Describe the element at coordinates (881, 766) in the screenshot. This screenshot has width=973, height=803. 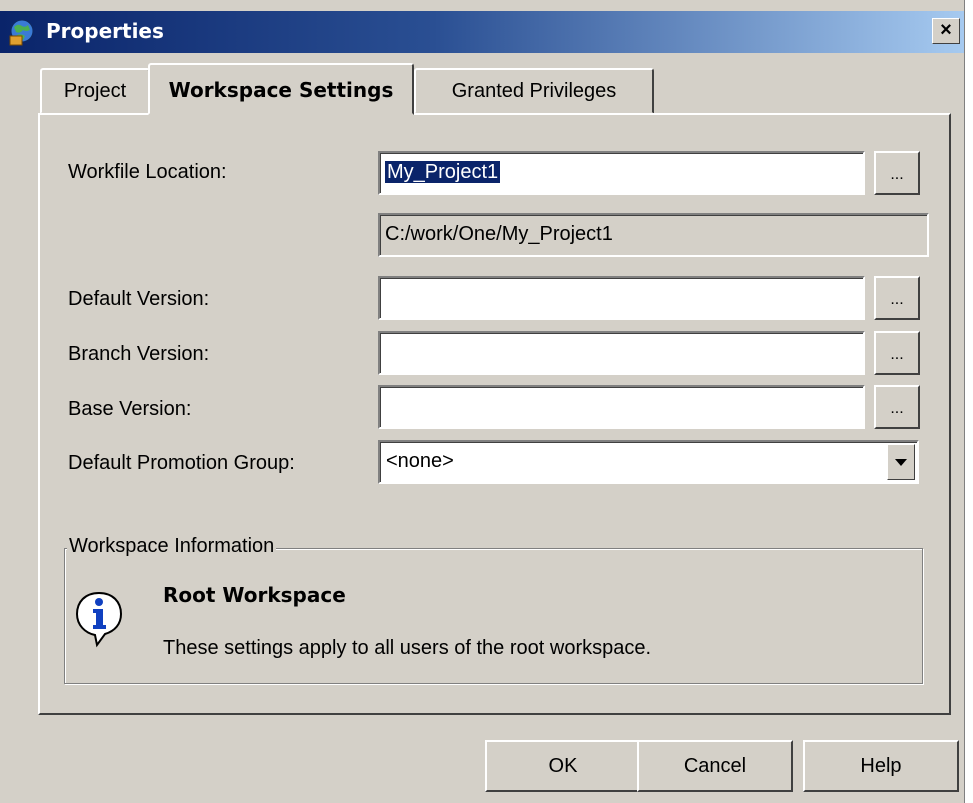
I see `help-button: Help` at that location.